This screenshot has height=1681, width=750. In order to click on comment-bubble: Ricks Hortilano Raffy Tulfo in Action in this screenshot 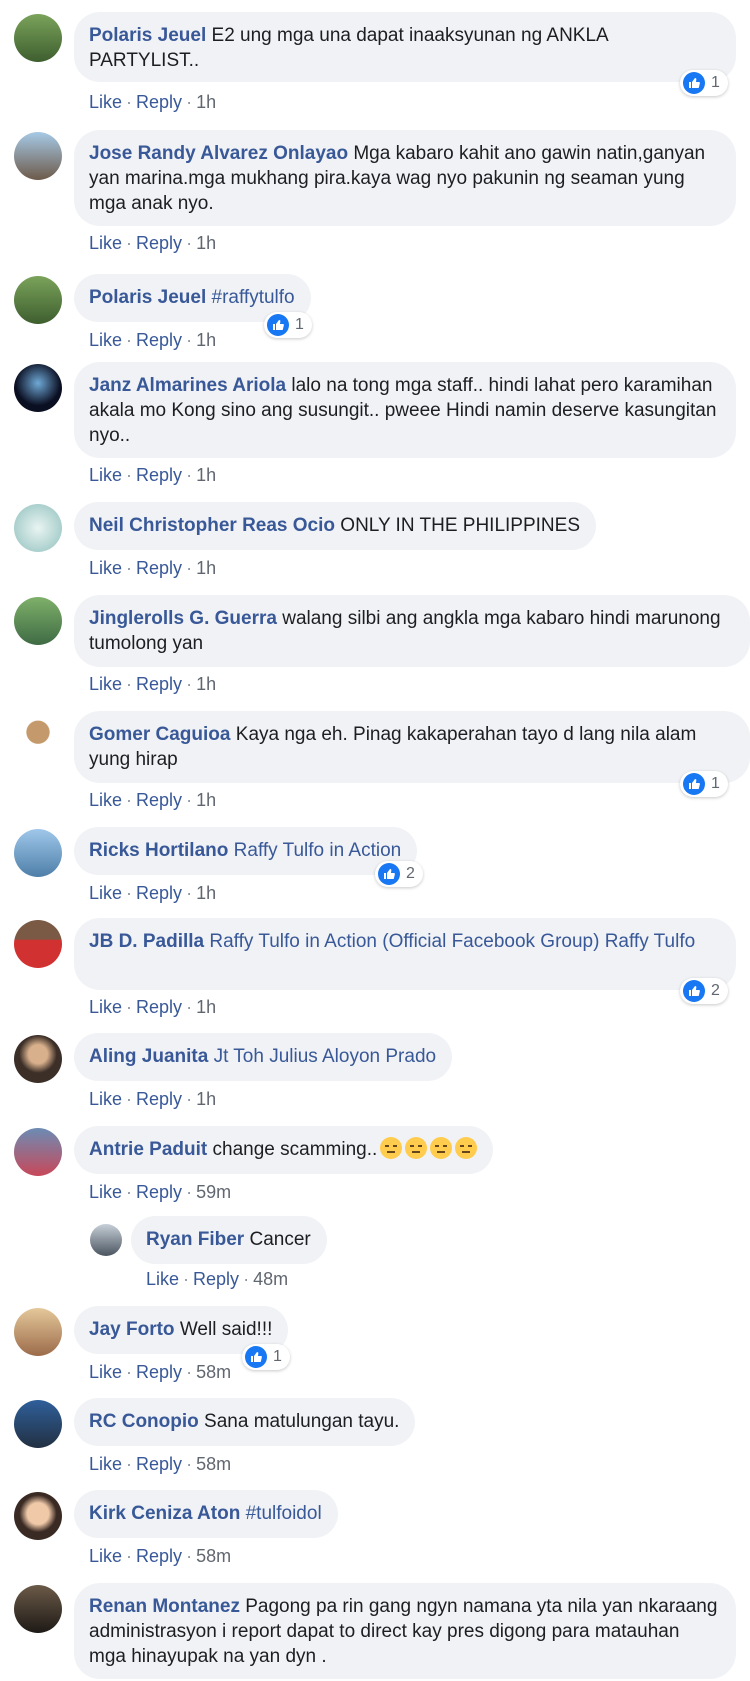, I will do `click(246, 851)`.